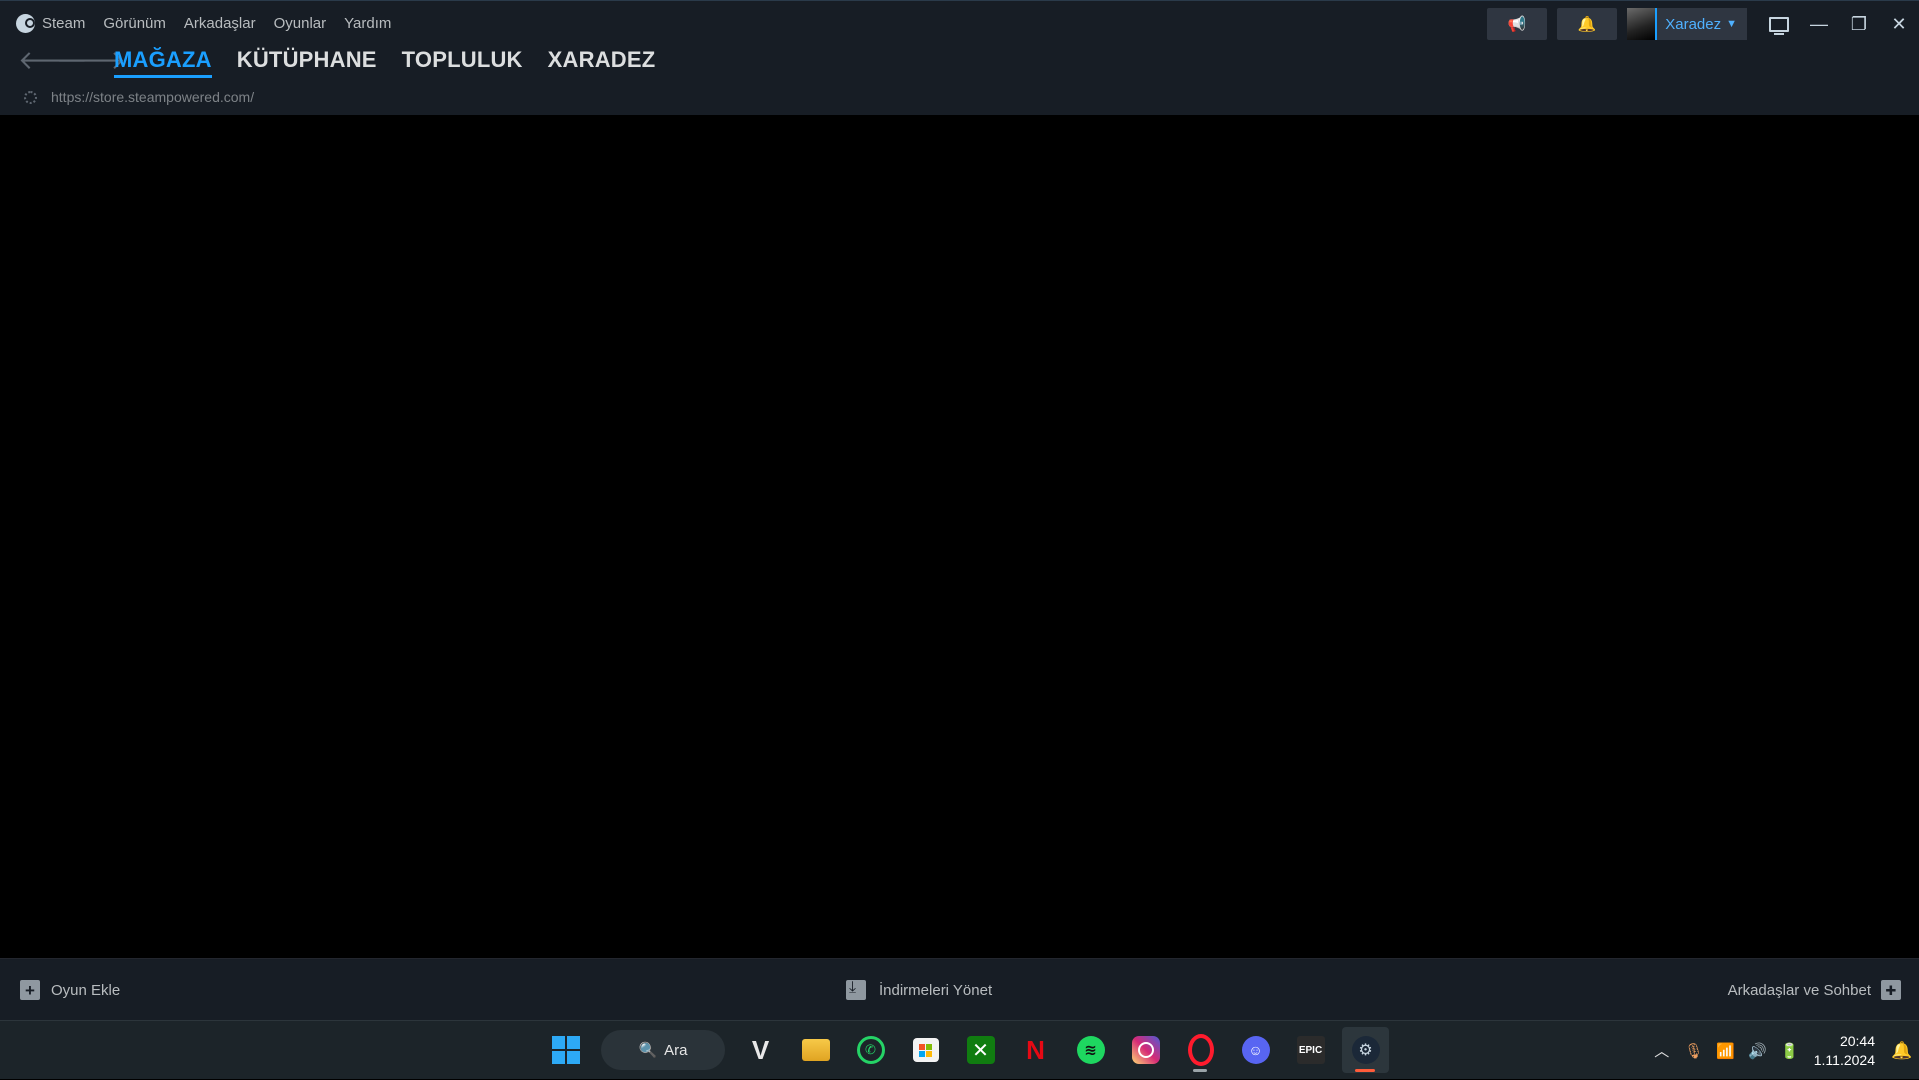  I want to click on big-picture-button, so click(1779, 25).